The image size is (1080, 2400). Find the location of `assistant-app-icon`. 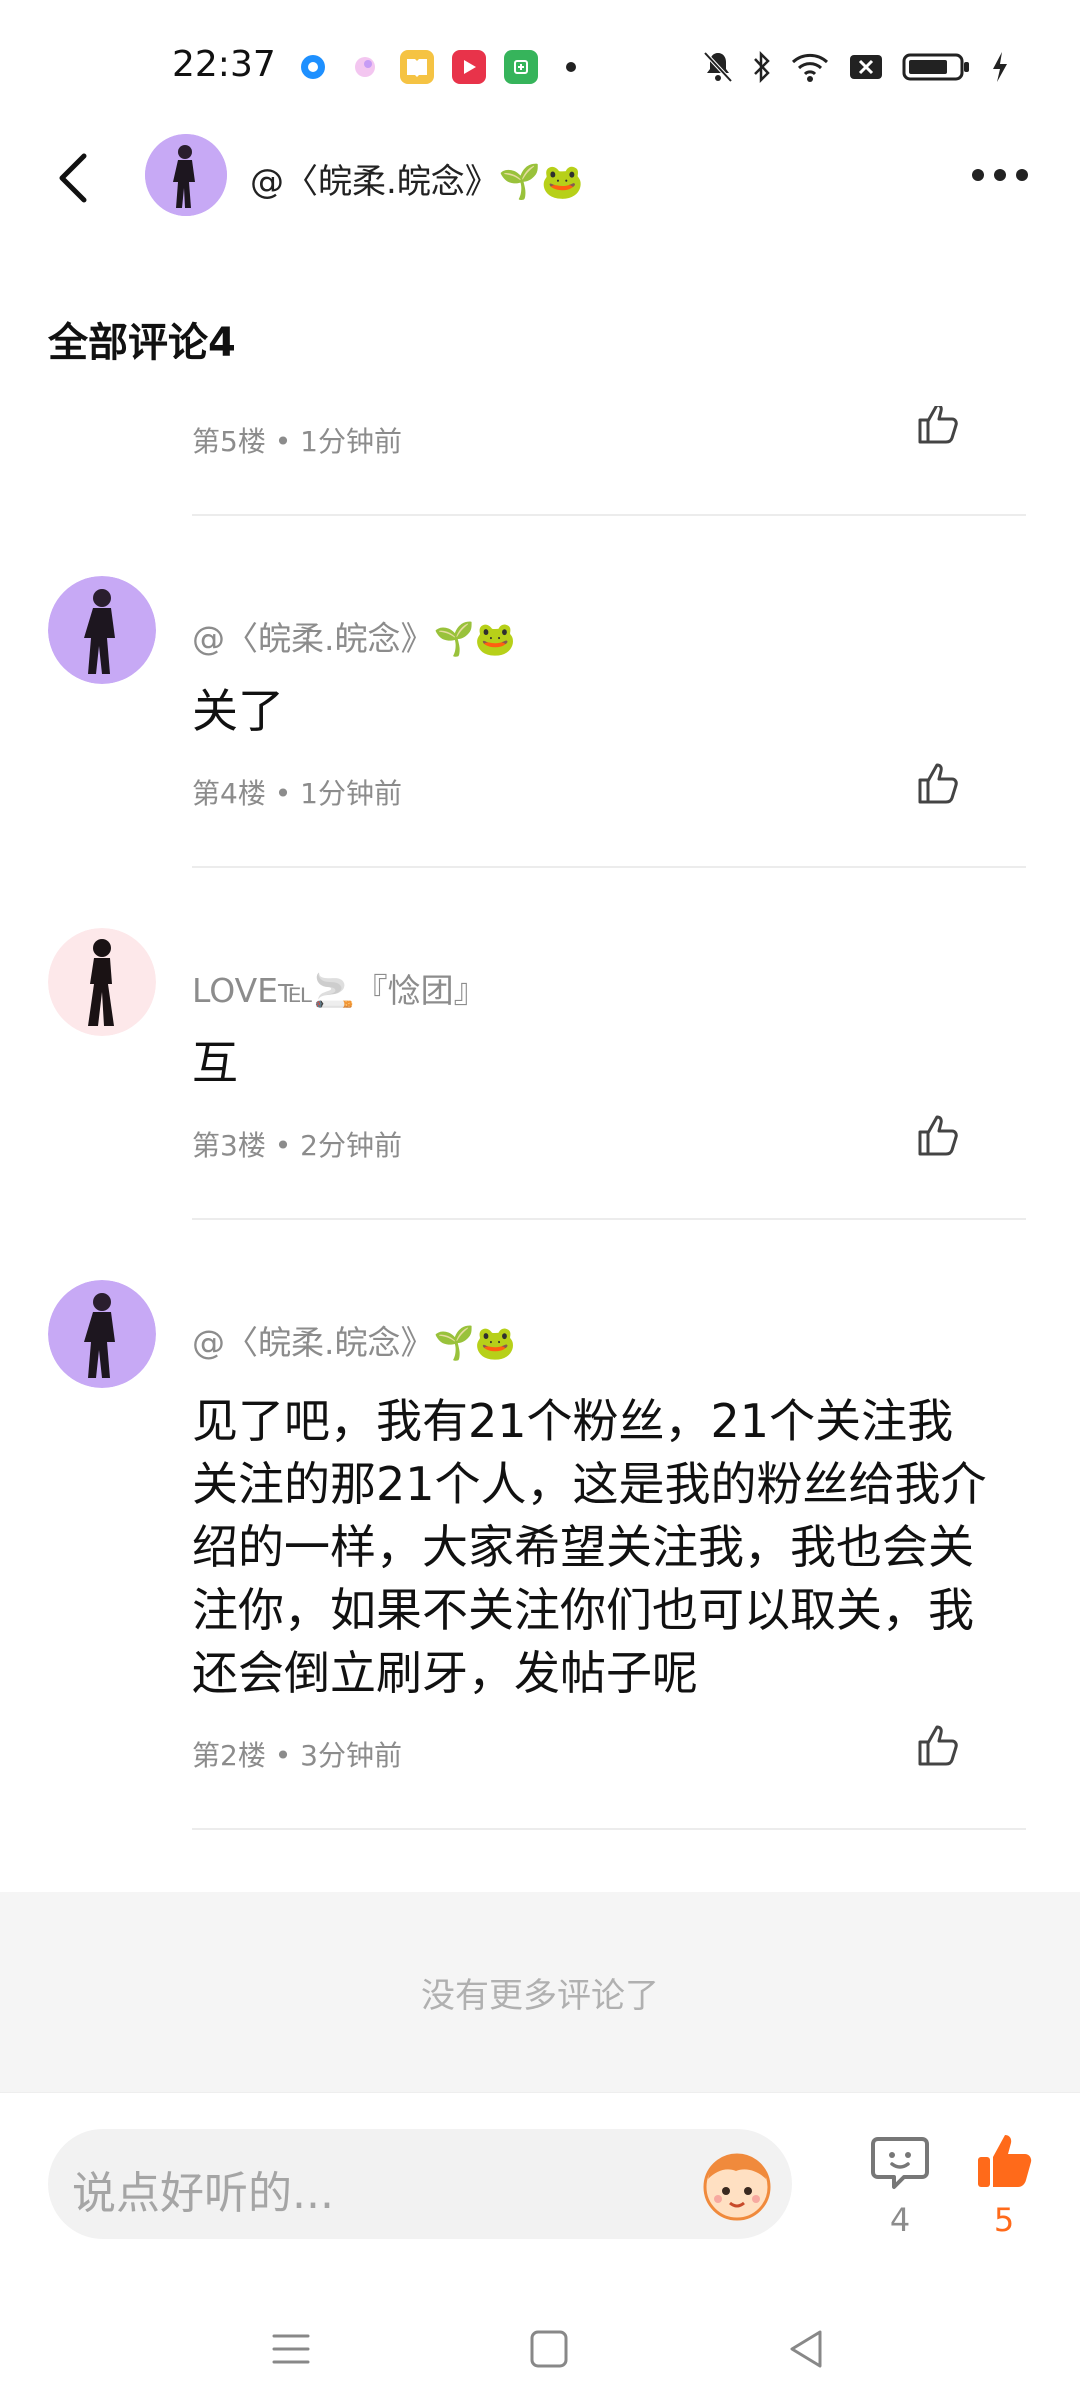

assistant-app-icon is located at coordinates (365, 67).